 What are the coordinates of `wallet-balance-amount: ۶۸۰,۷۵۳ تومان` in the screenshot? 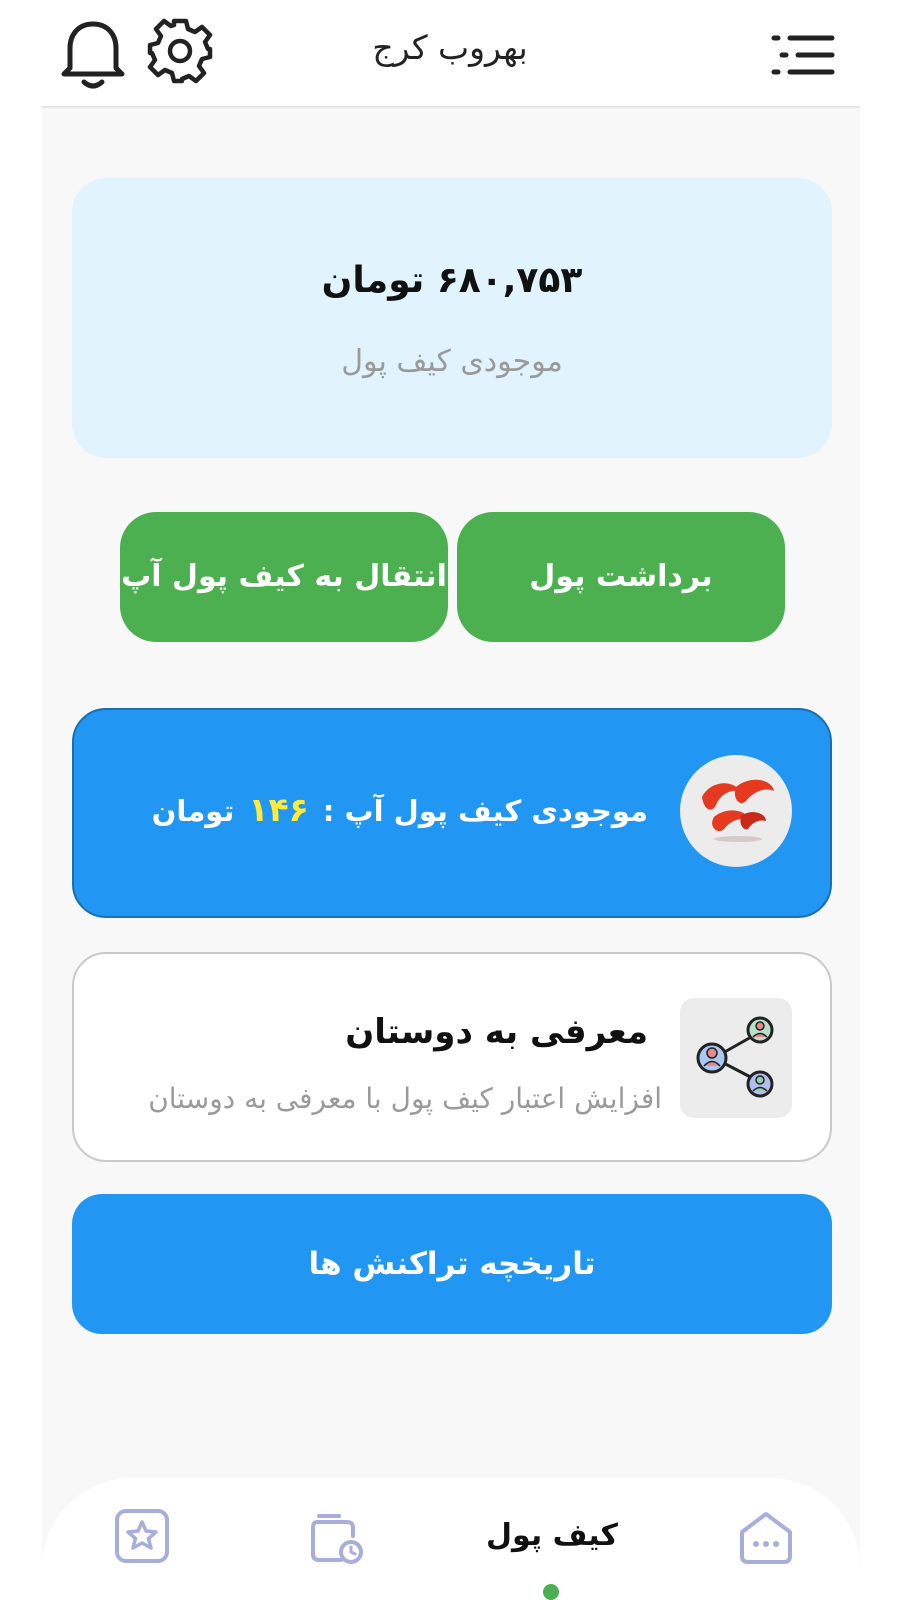 It's located at (452, 280).